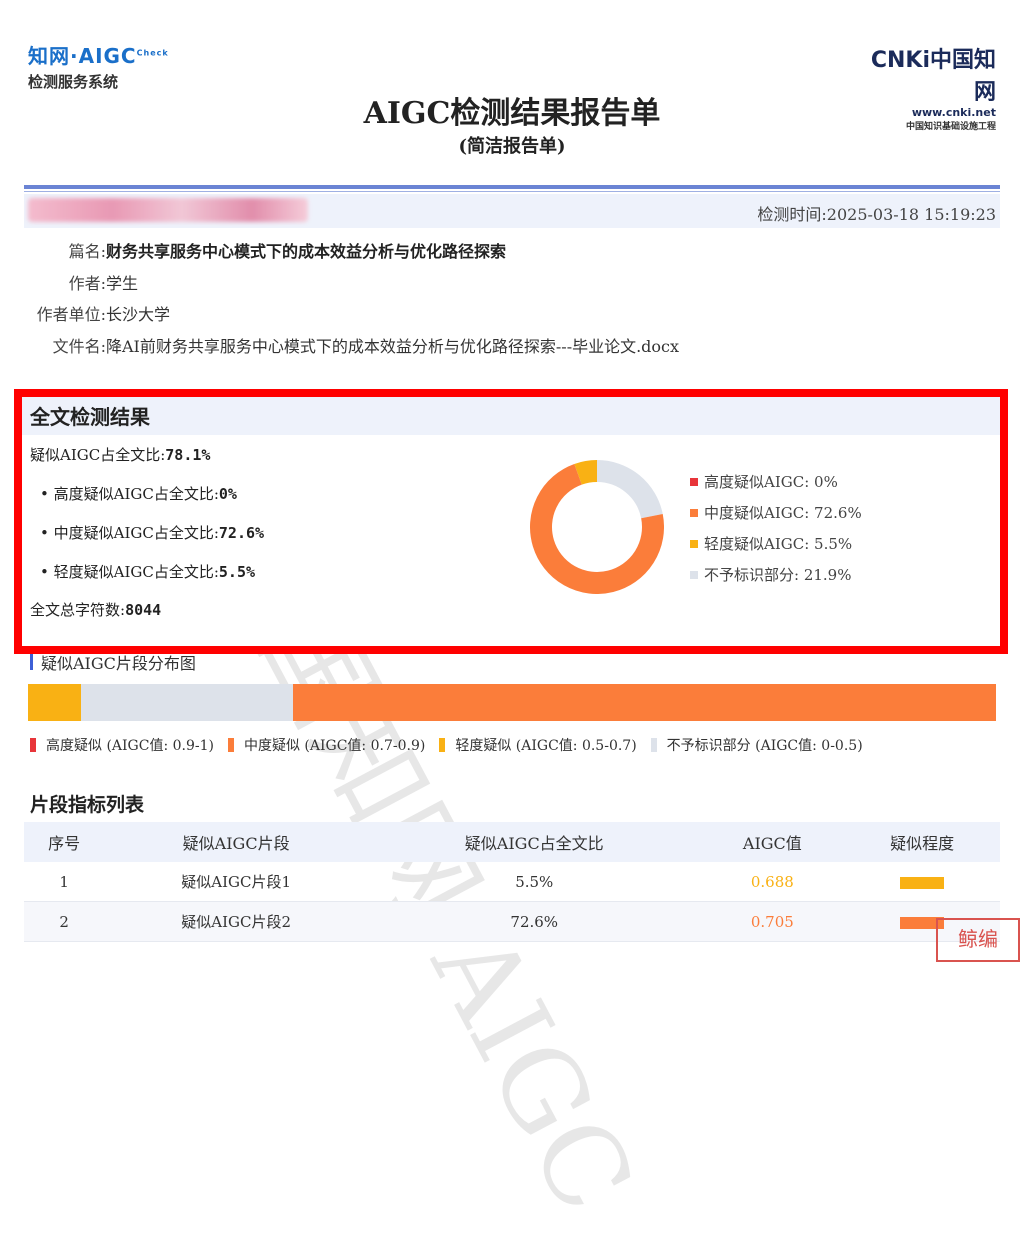  I want to click on legend-label: 不予标识部分: 21.9%, so click(778, 575).